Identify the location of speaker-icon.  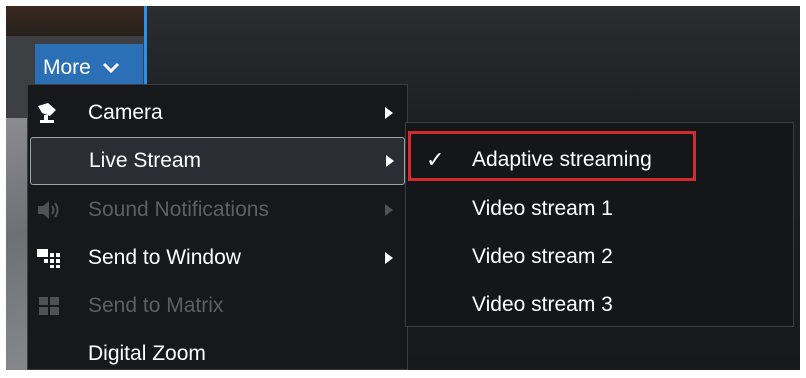
(49, 210).